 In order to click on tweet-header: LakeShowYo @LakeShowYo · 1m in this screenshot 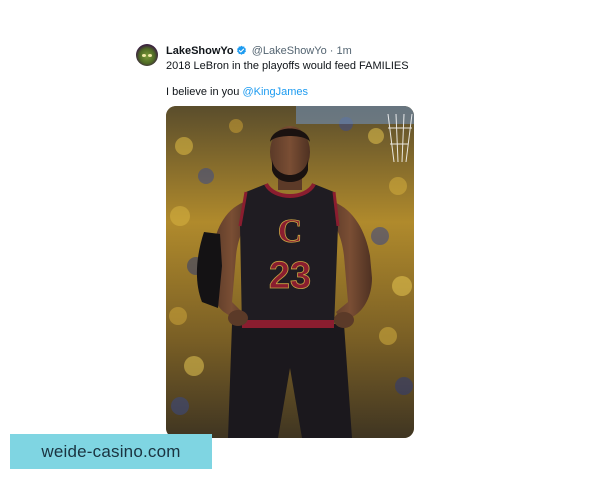, I will do `click(259, 52)`.